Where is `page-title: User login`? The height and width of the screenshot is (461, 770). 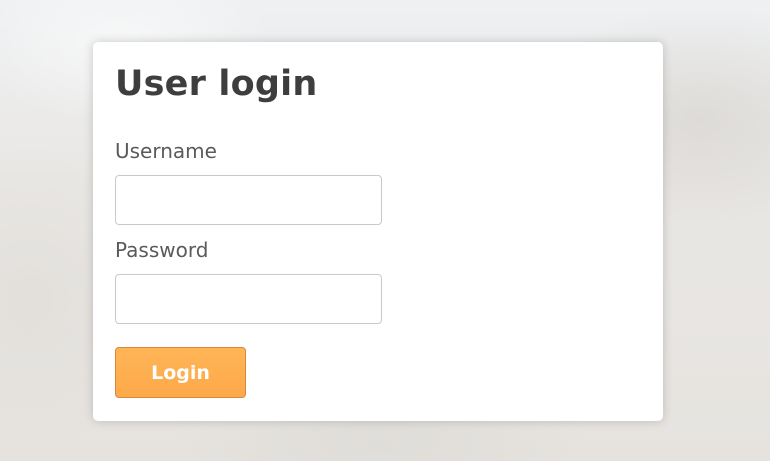
page-title: User login is located at coordinates (216, 84).